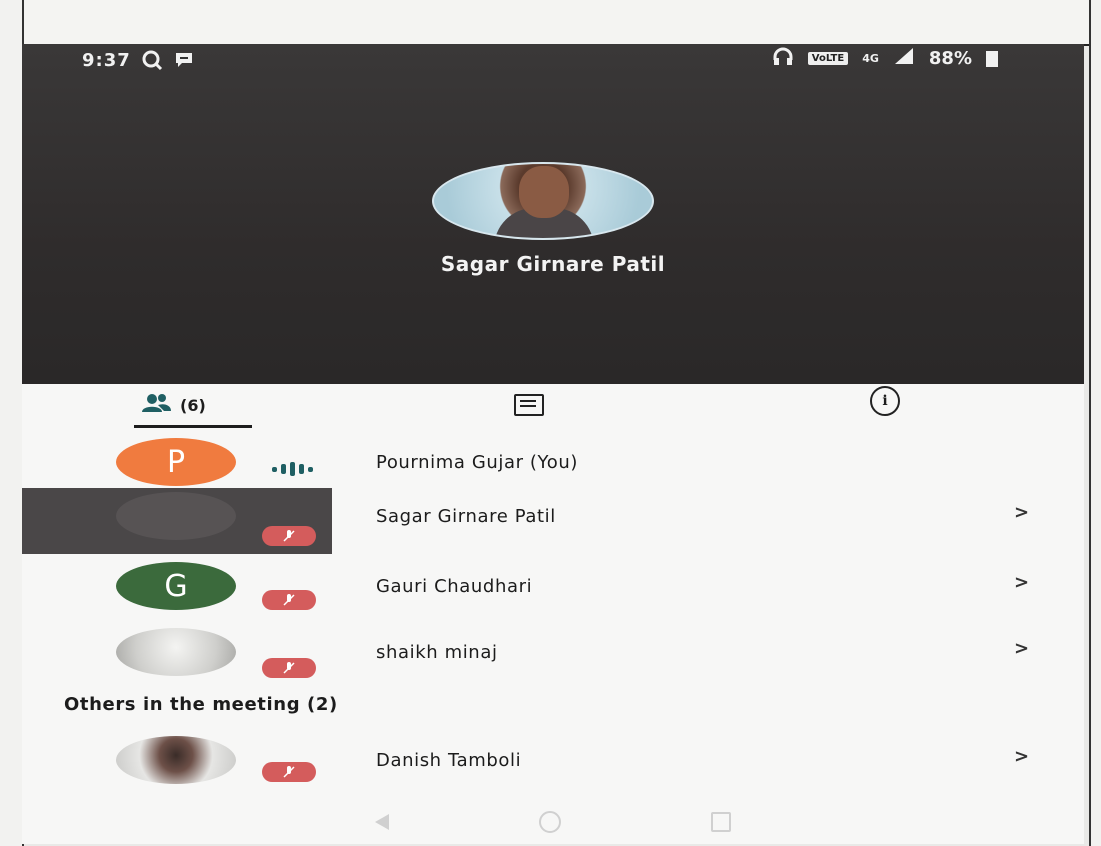 The height and width of the screenshot is (846, 1101). What do you see at coordinates (466, 516) in the screenshot?
I see `participant-name: Sagar Girnare Patil` at bounding box center [466, 516].